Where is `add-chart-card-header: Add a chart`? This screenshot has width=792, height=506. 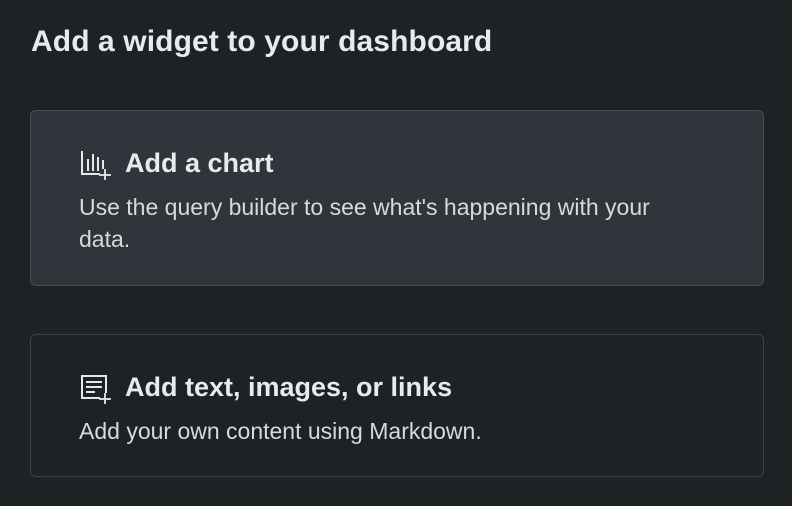
add-chart-card-header: Add a chart is located at coordinates (176, 163).